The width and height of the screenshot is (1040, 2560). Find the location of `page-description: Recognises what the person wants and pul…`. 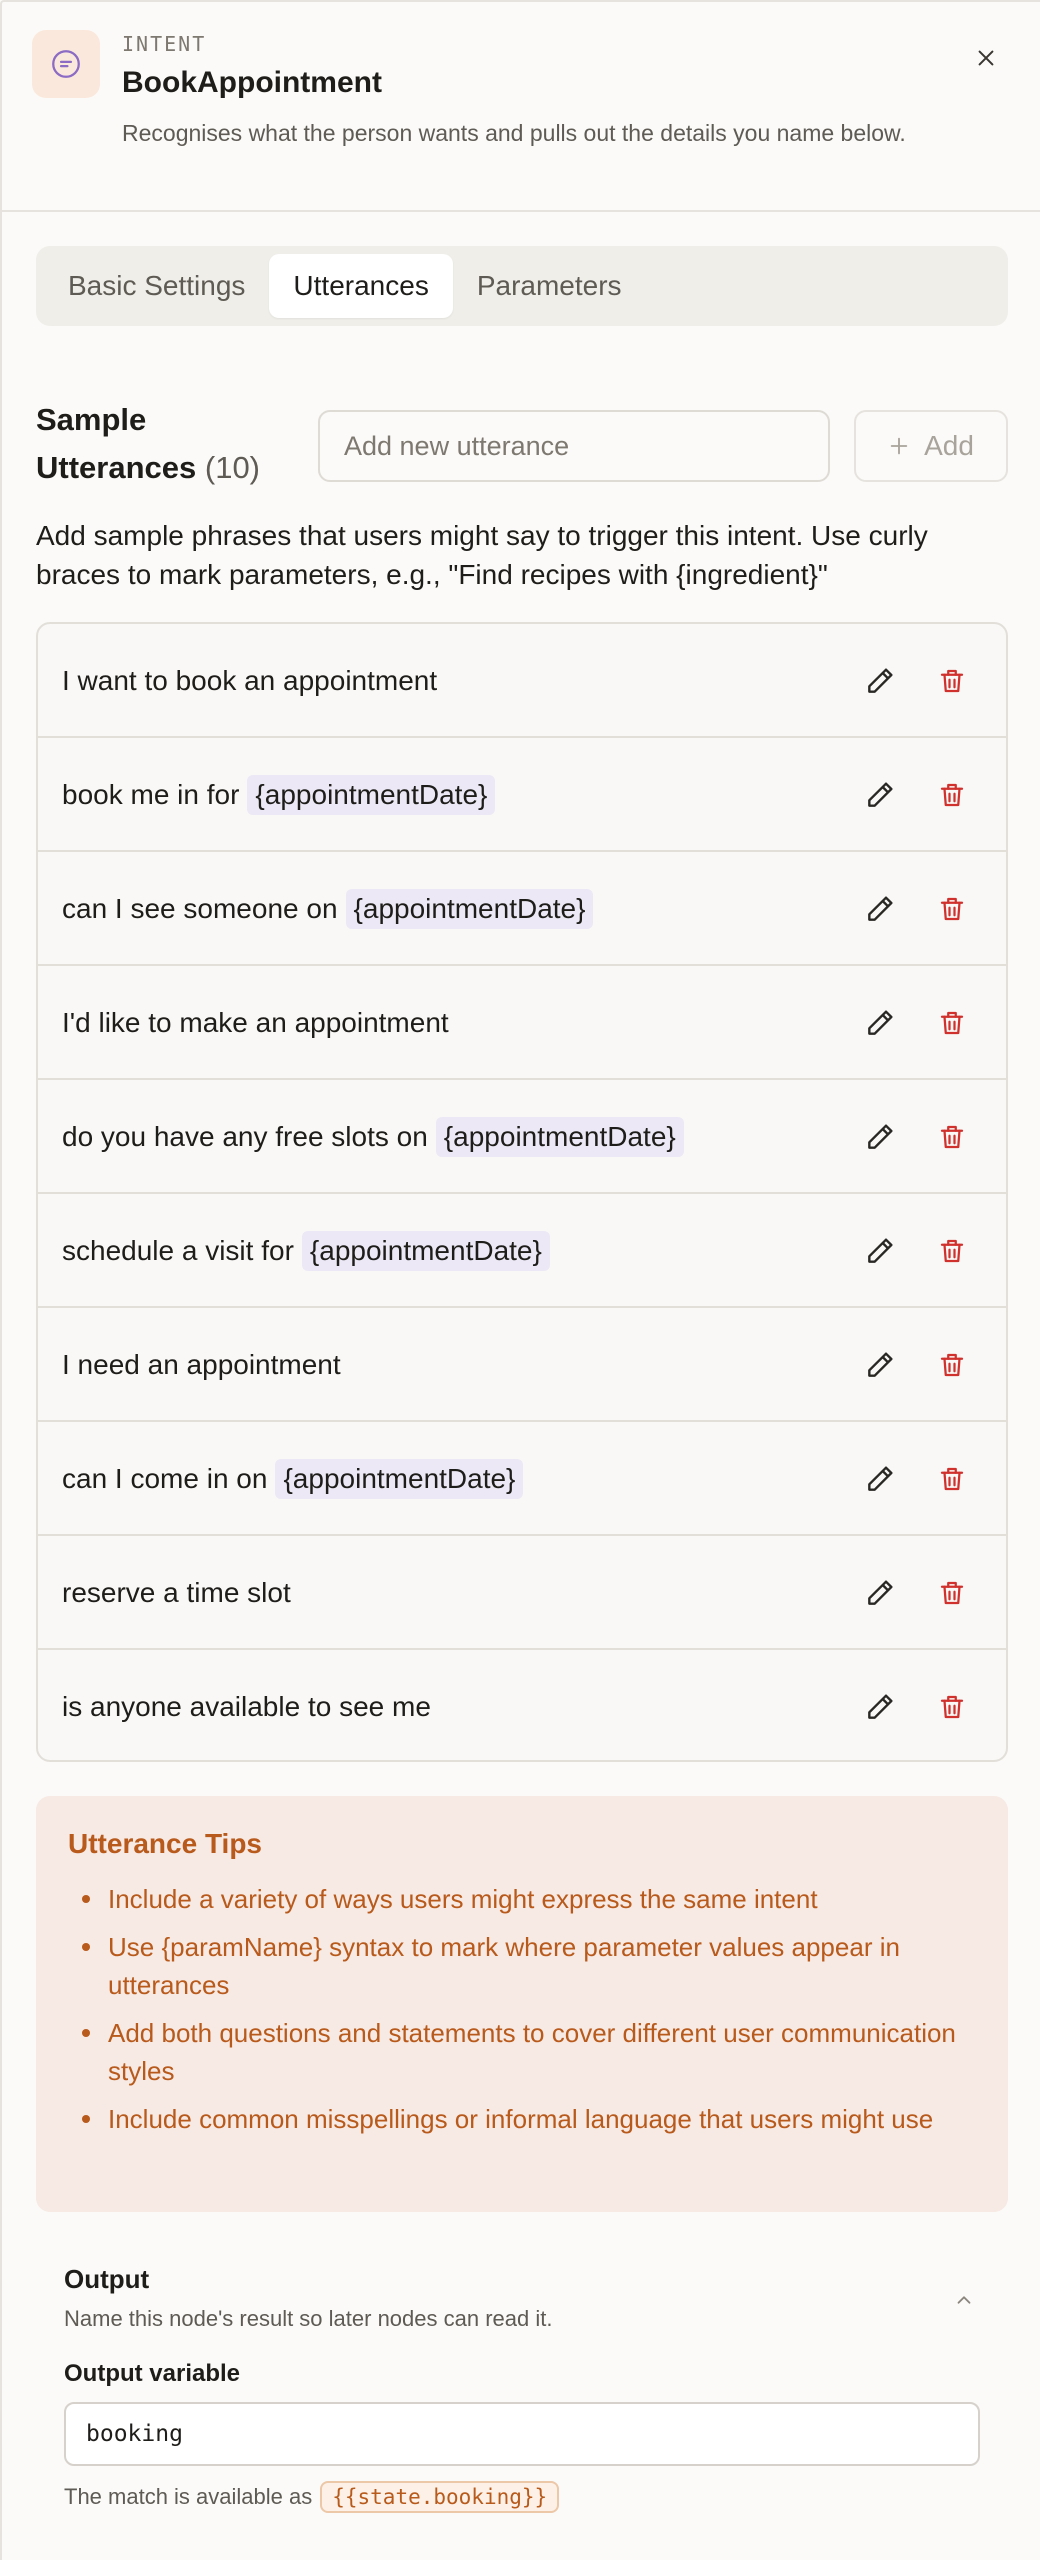

page-description: Recognises what the person wants and pul… is located at coordinates (514, 133).